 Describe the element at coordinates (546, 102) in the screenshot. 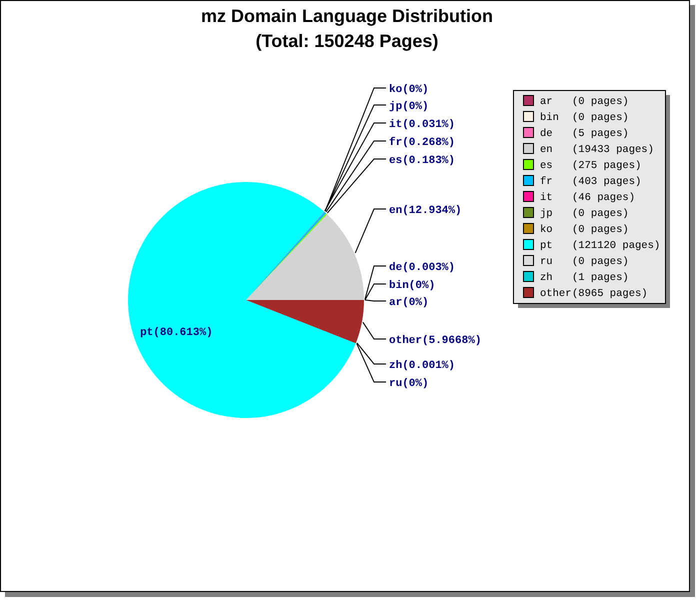

I see `legend-label: ar` at that location.